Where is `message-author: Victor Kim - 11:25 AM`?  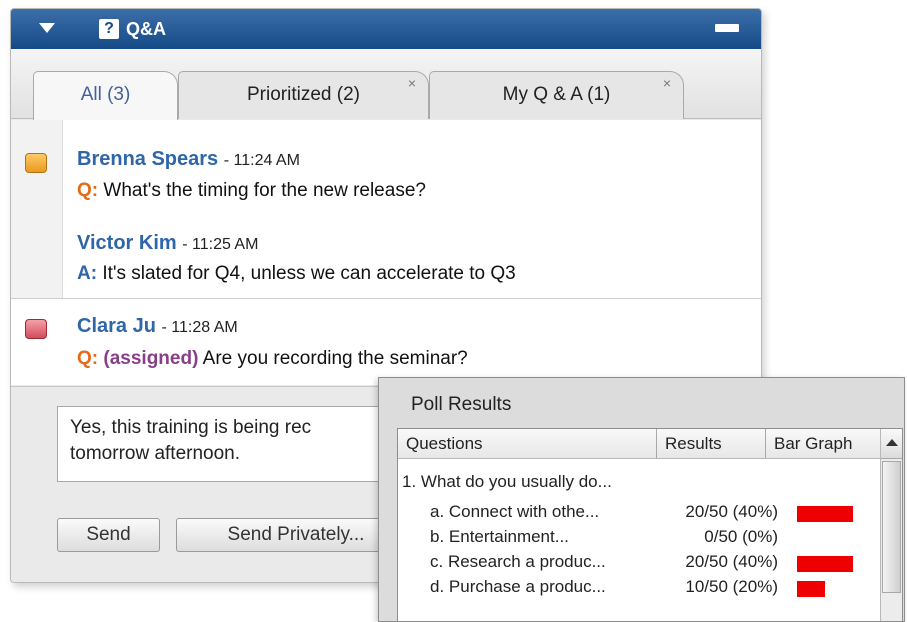
message-author: Victor Kim - 11:25 AM is located at coordinates (167, 243).